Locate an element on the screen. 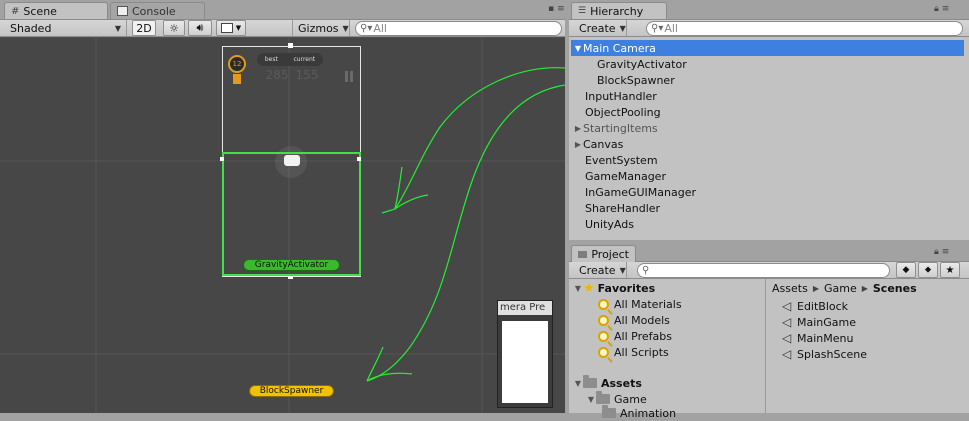 The width and height of the screenshot is (969, 421). hierarchy-item-object-pooling: ObjectPooling is located at coordinates (767, 112).